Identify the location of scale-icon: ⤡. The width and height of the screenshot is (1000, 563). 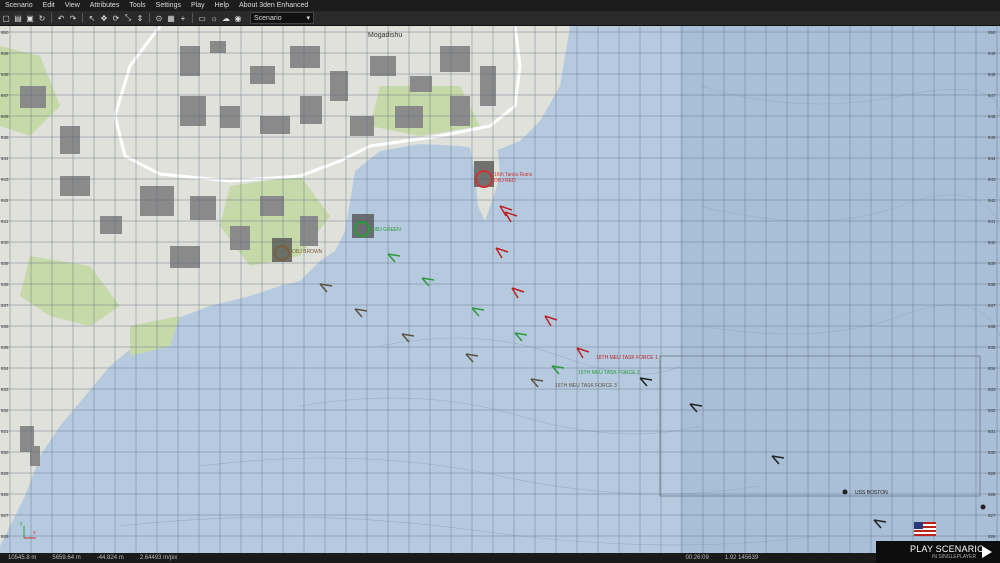
(128, 18).